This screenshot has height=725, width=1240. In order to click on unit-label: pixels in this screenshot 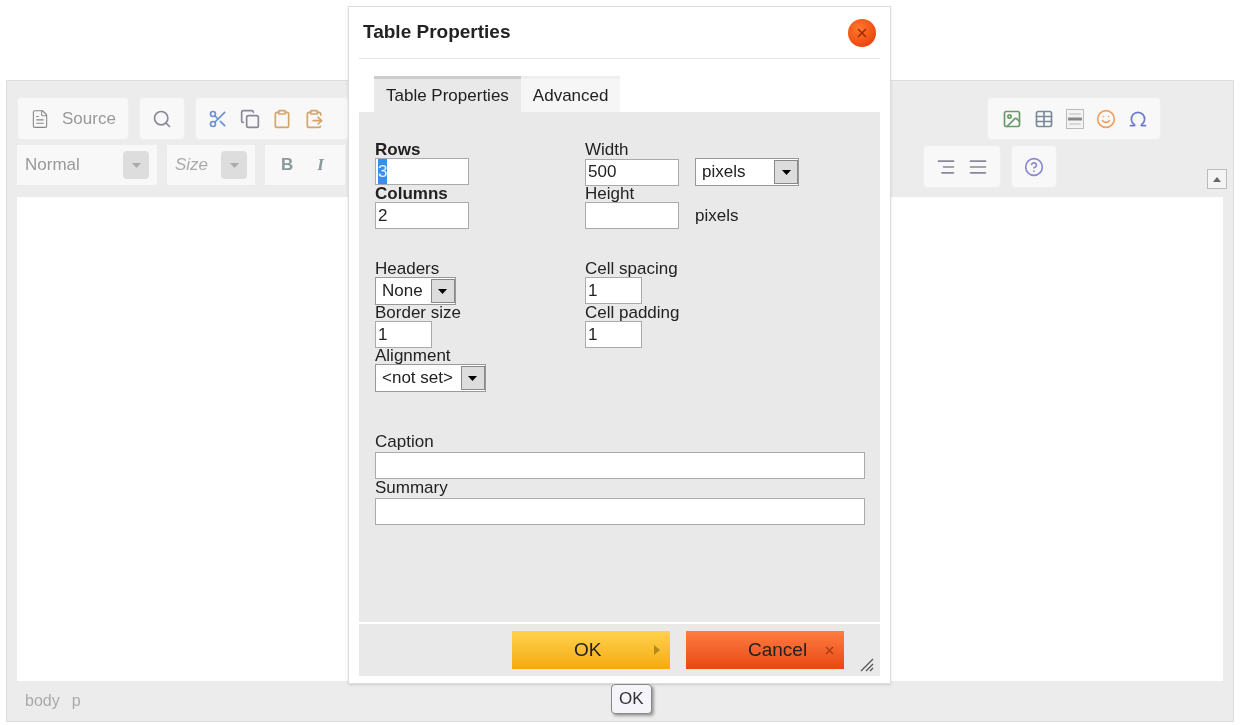, I will do `click(717, 215)`.